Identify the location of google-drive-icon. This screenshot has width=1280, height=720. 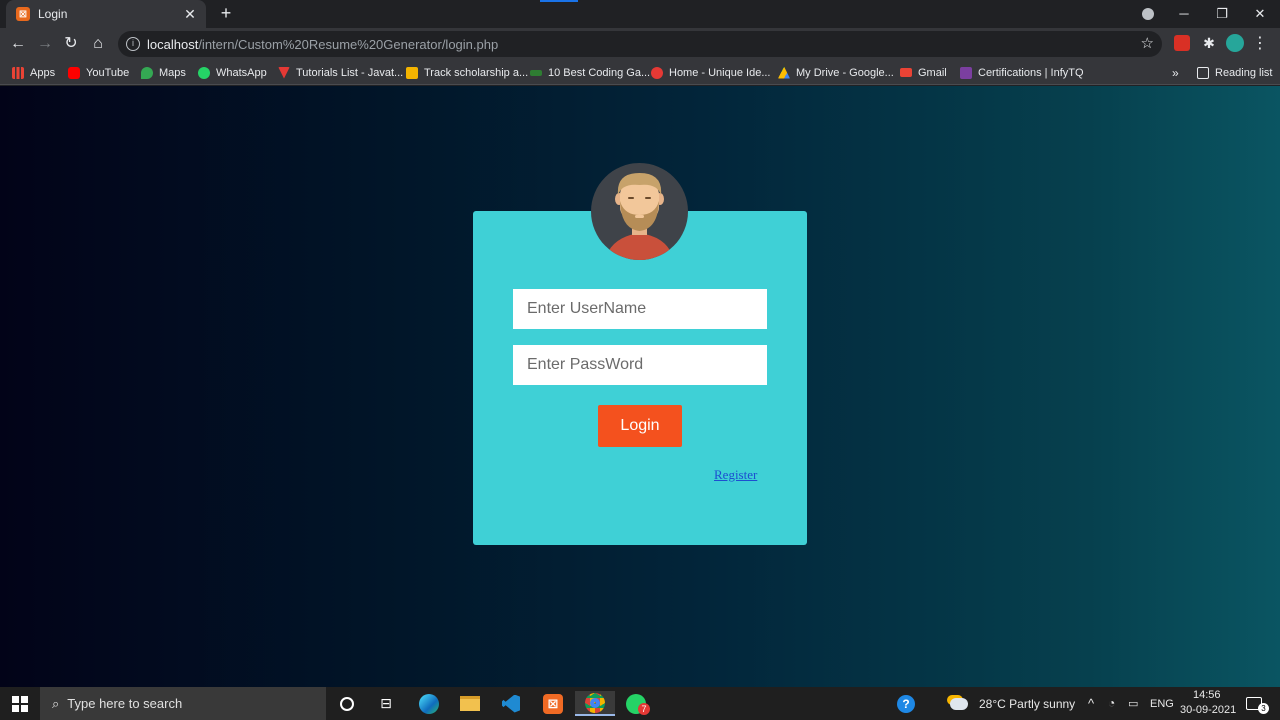
(784, 72).